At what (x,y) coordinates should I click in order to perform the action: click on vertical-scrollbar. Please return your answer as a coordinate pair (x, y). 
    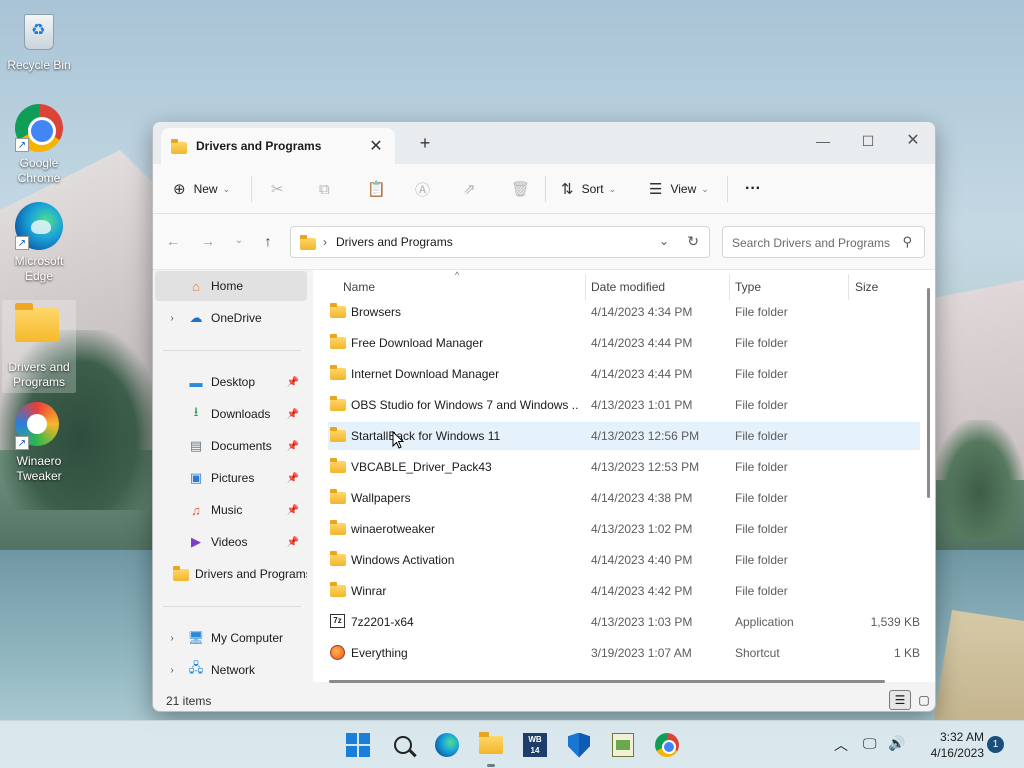
    Looking at the image, I should click on (928, 393).